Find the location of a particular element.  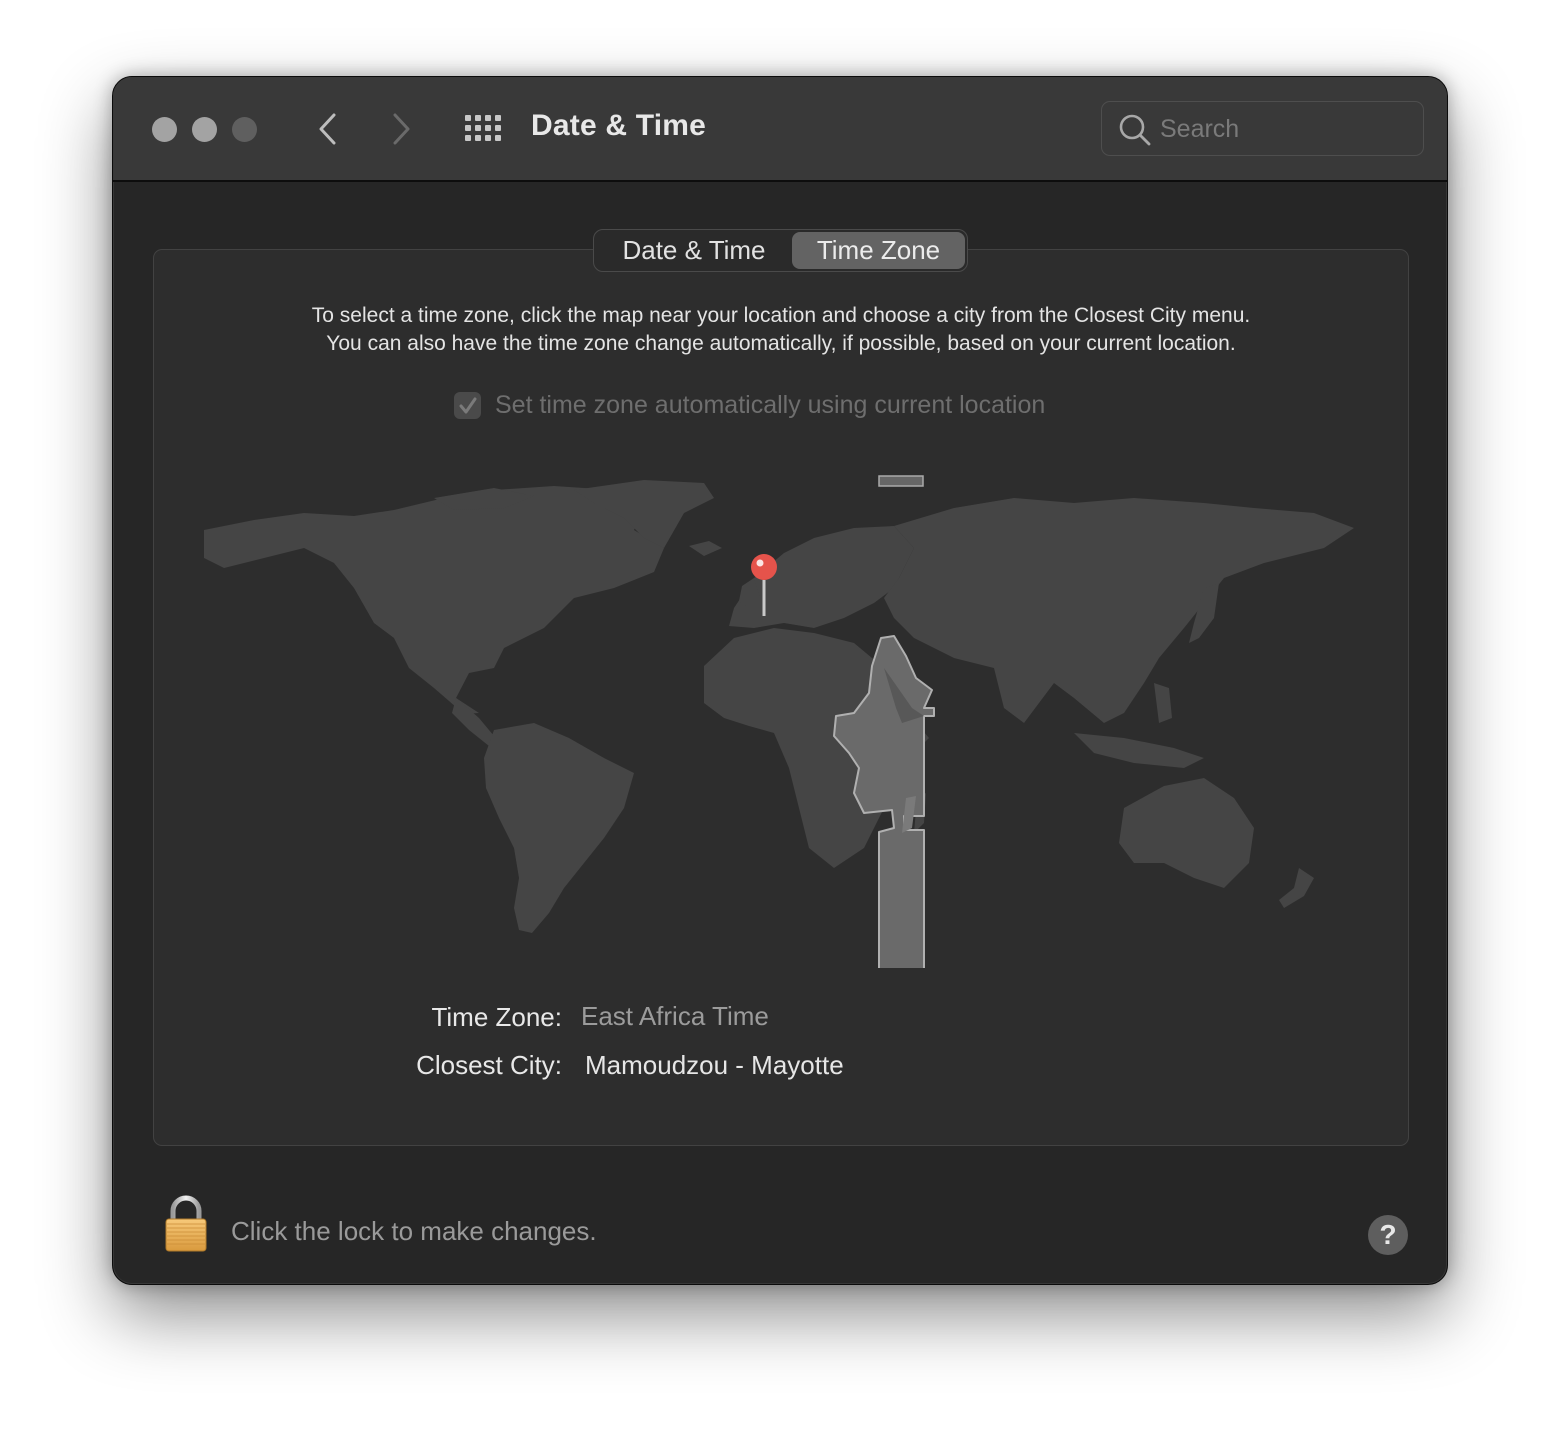

auto-time-zone-checkbox is located at coordinates (467, 405).